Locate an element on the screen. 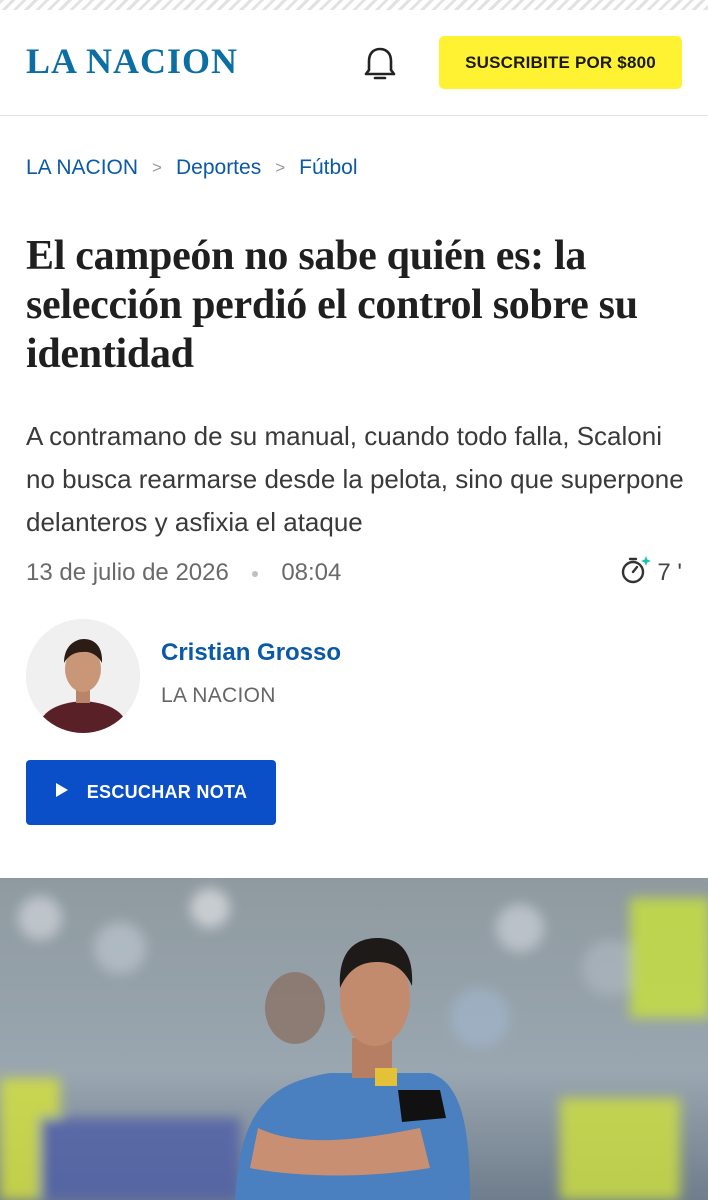 This screenshot has height=1200, width=708. breadcrumb: LA NACION > Deportes > Fútbol is located at coordinates (192, 168).